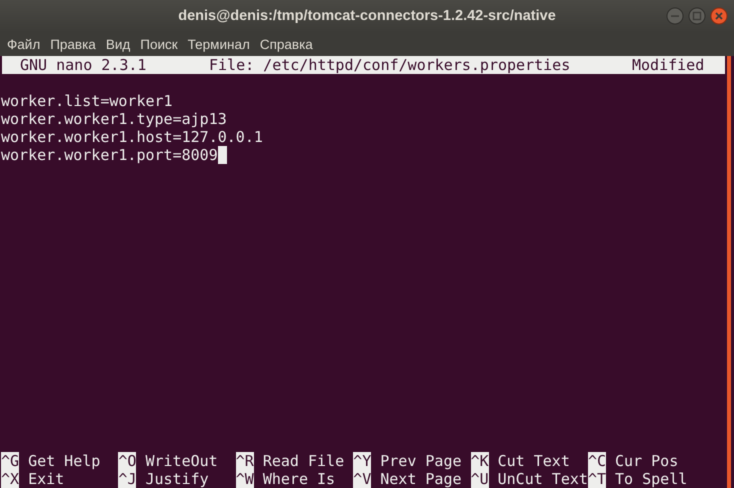  What do you see at coordinates (597, 479) in the screenshot?
I see `shortcut-key: ^T` at bounding box center [597, 479].